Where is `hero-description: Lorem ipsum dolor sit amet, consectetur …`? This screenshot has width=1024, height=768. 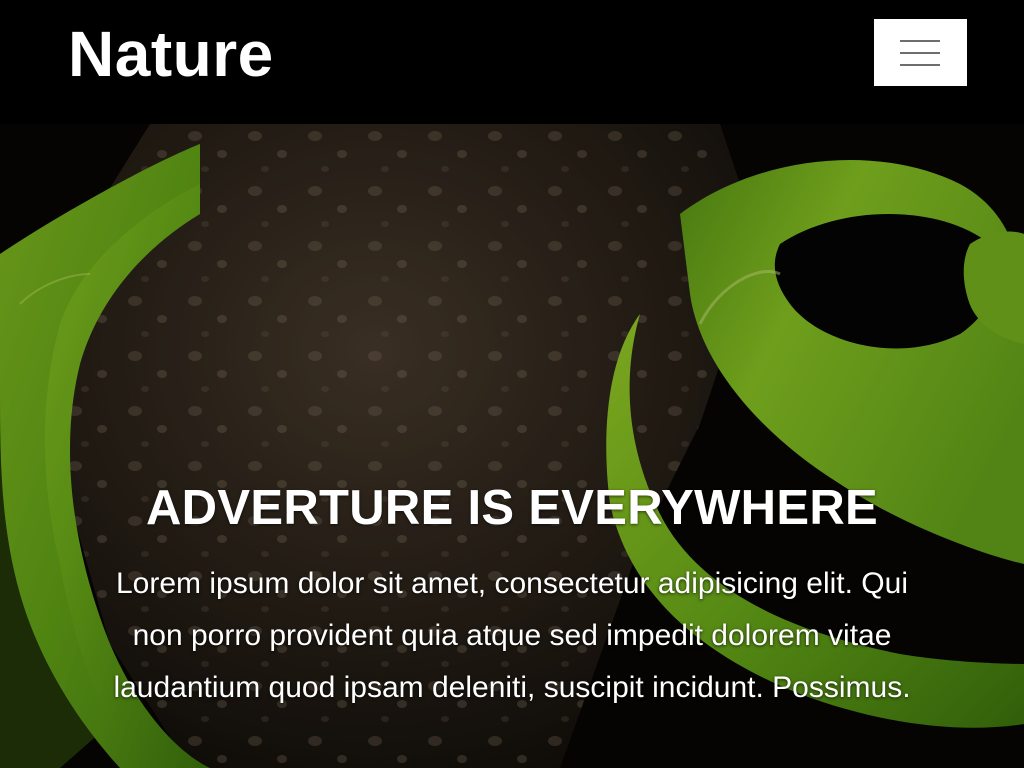 hero-description: Lorem ipsum dolor sit amet, consectetur … is located at coordinates (512, 635).